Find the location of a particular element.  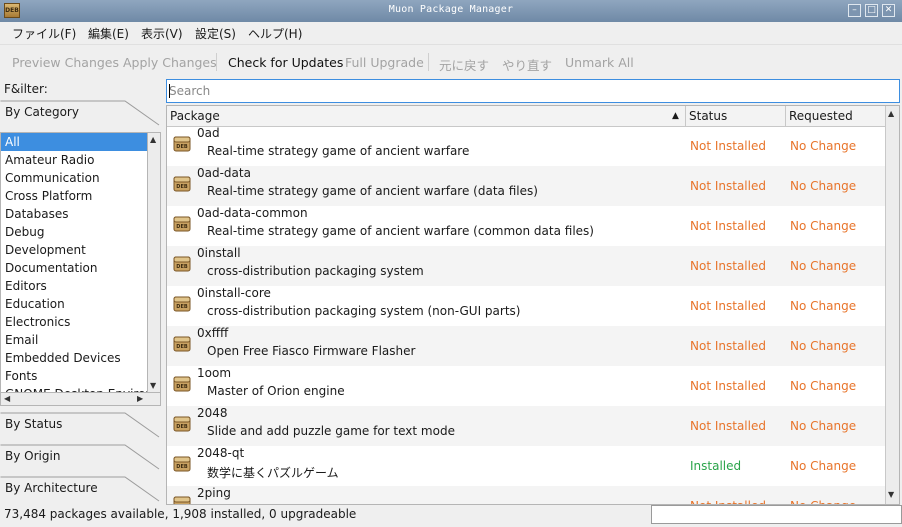

category-item: Email is located at coordinates (74, 340).